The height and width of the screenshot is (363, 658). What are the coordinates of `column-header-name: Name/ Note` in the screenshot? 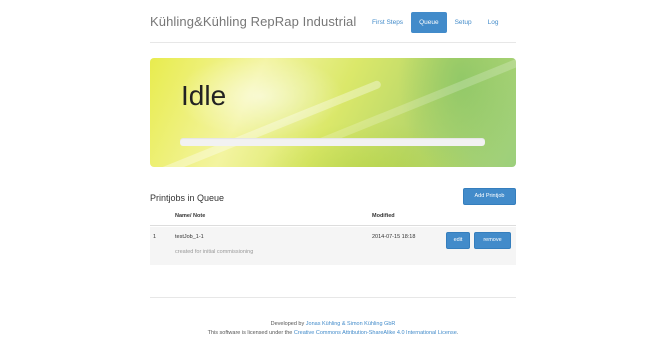 It's located at (190, 216).